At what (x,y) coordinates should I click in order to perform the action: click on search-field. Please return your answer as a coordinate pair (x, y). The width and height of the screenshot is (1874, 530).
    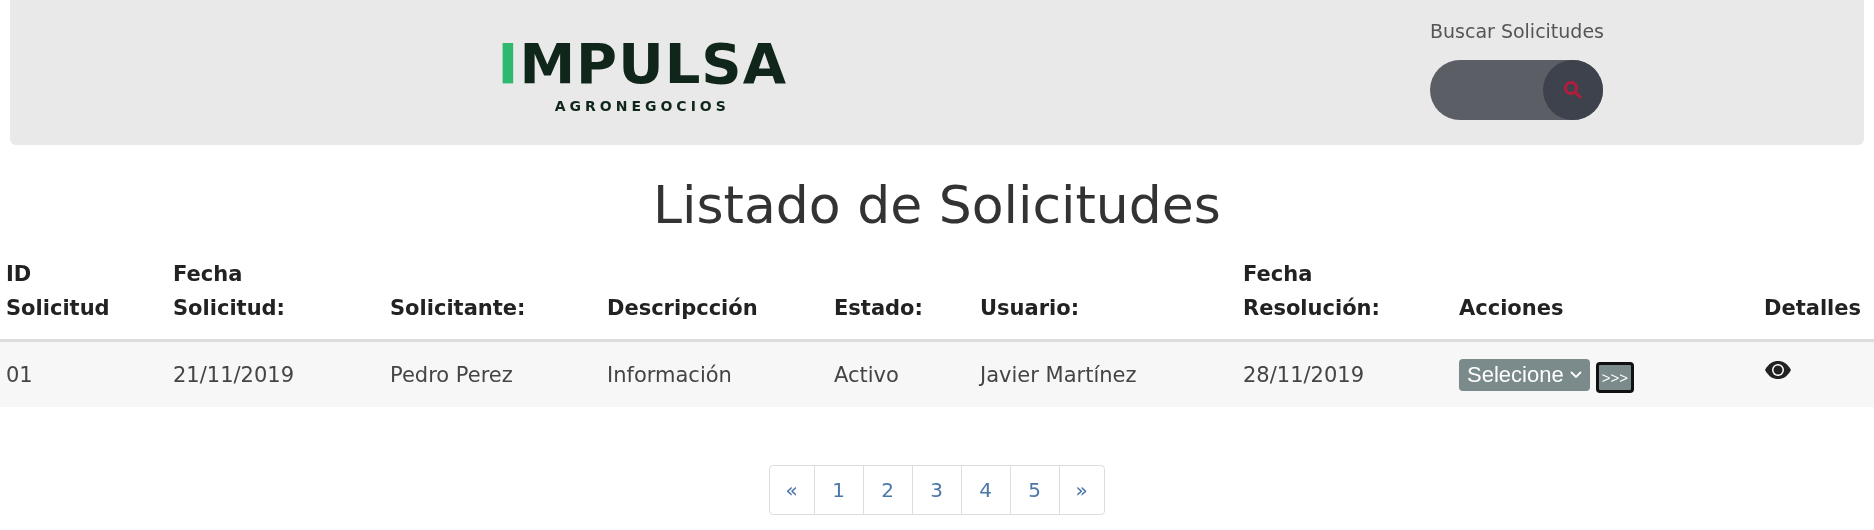
    Looking at the image, I should click on (1516, 90).